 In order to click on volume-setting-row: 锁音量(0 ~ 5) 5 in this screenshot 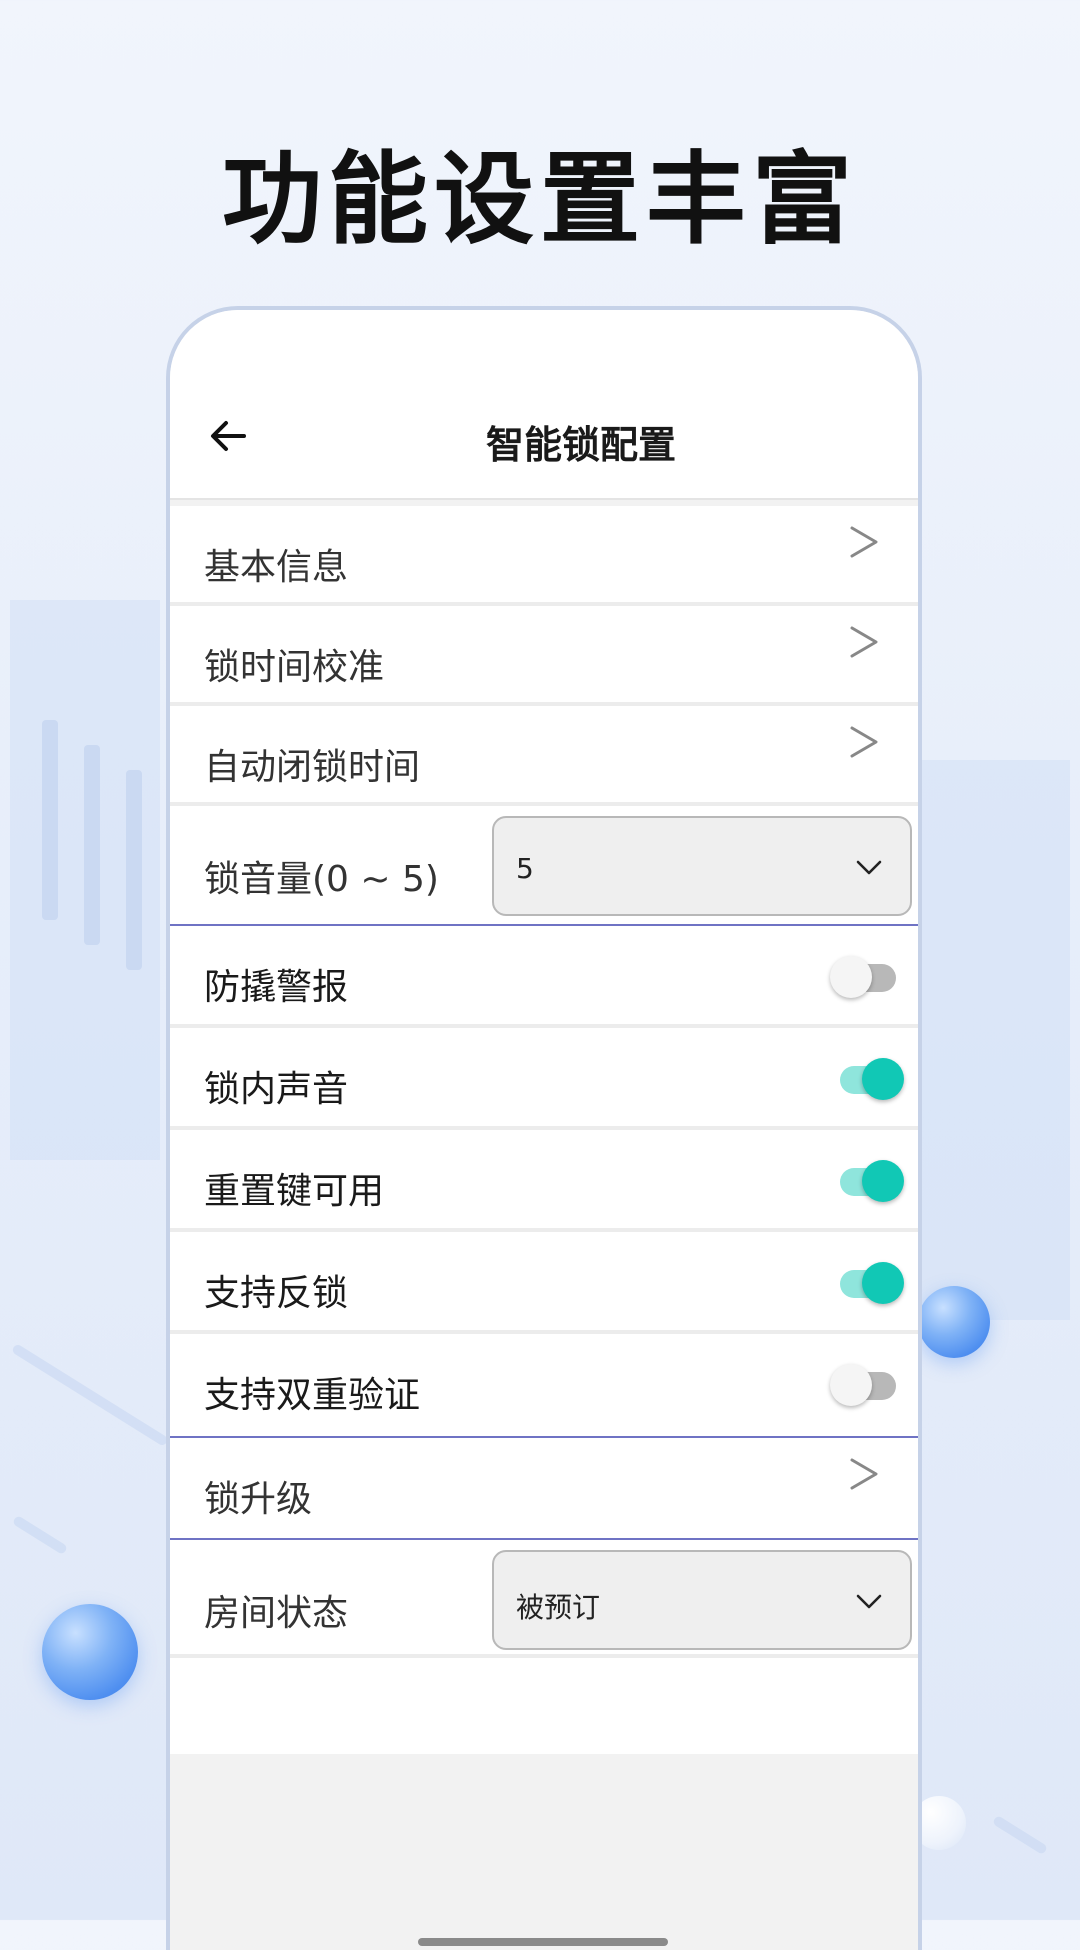, I will do `click(544, 865)`.